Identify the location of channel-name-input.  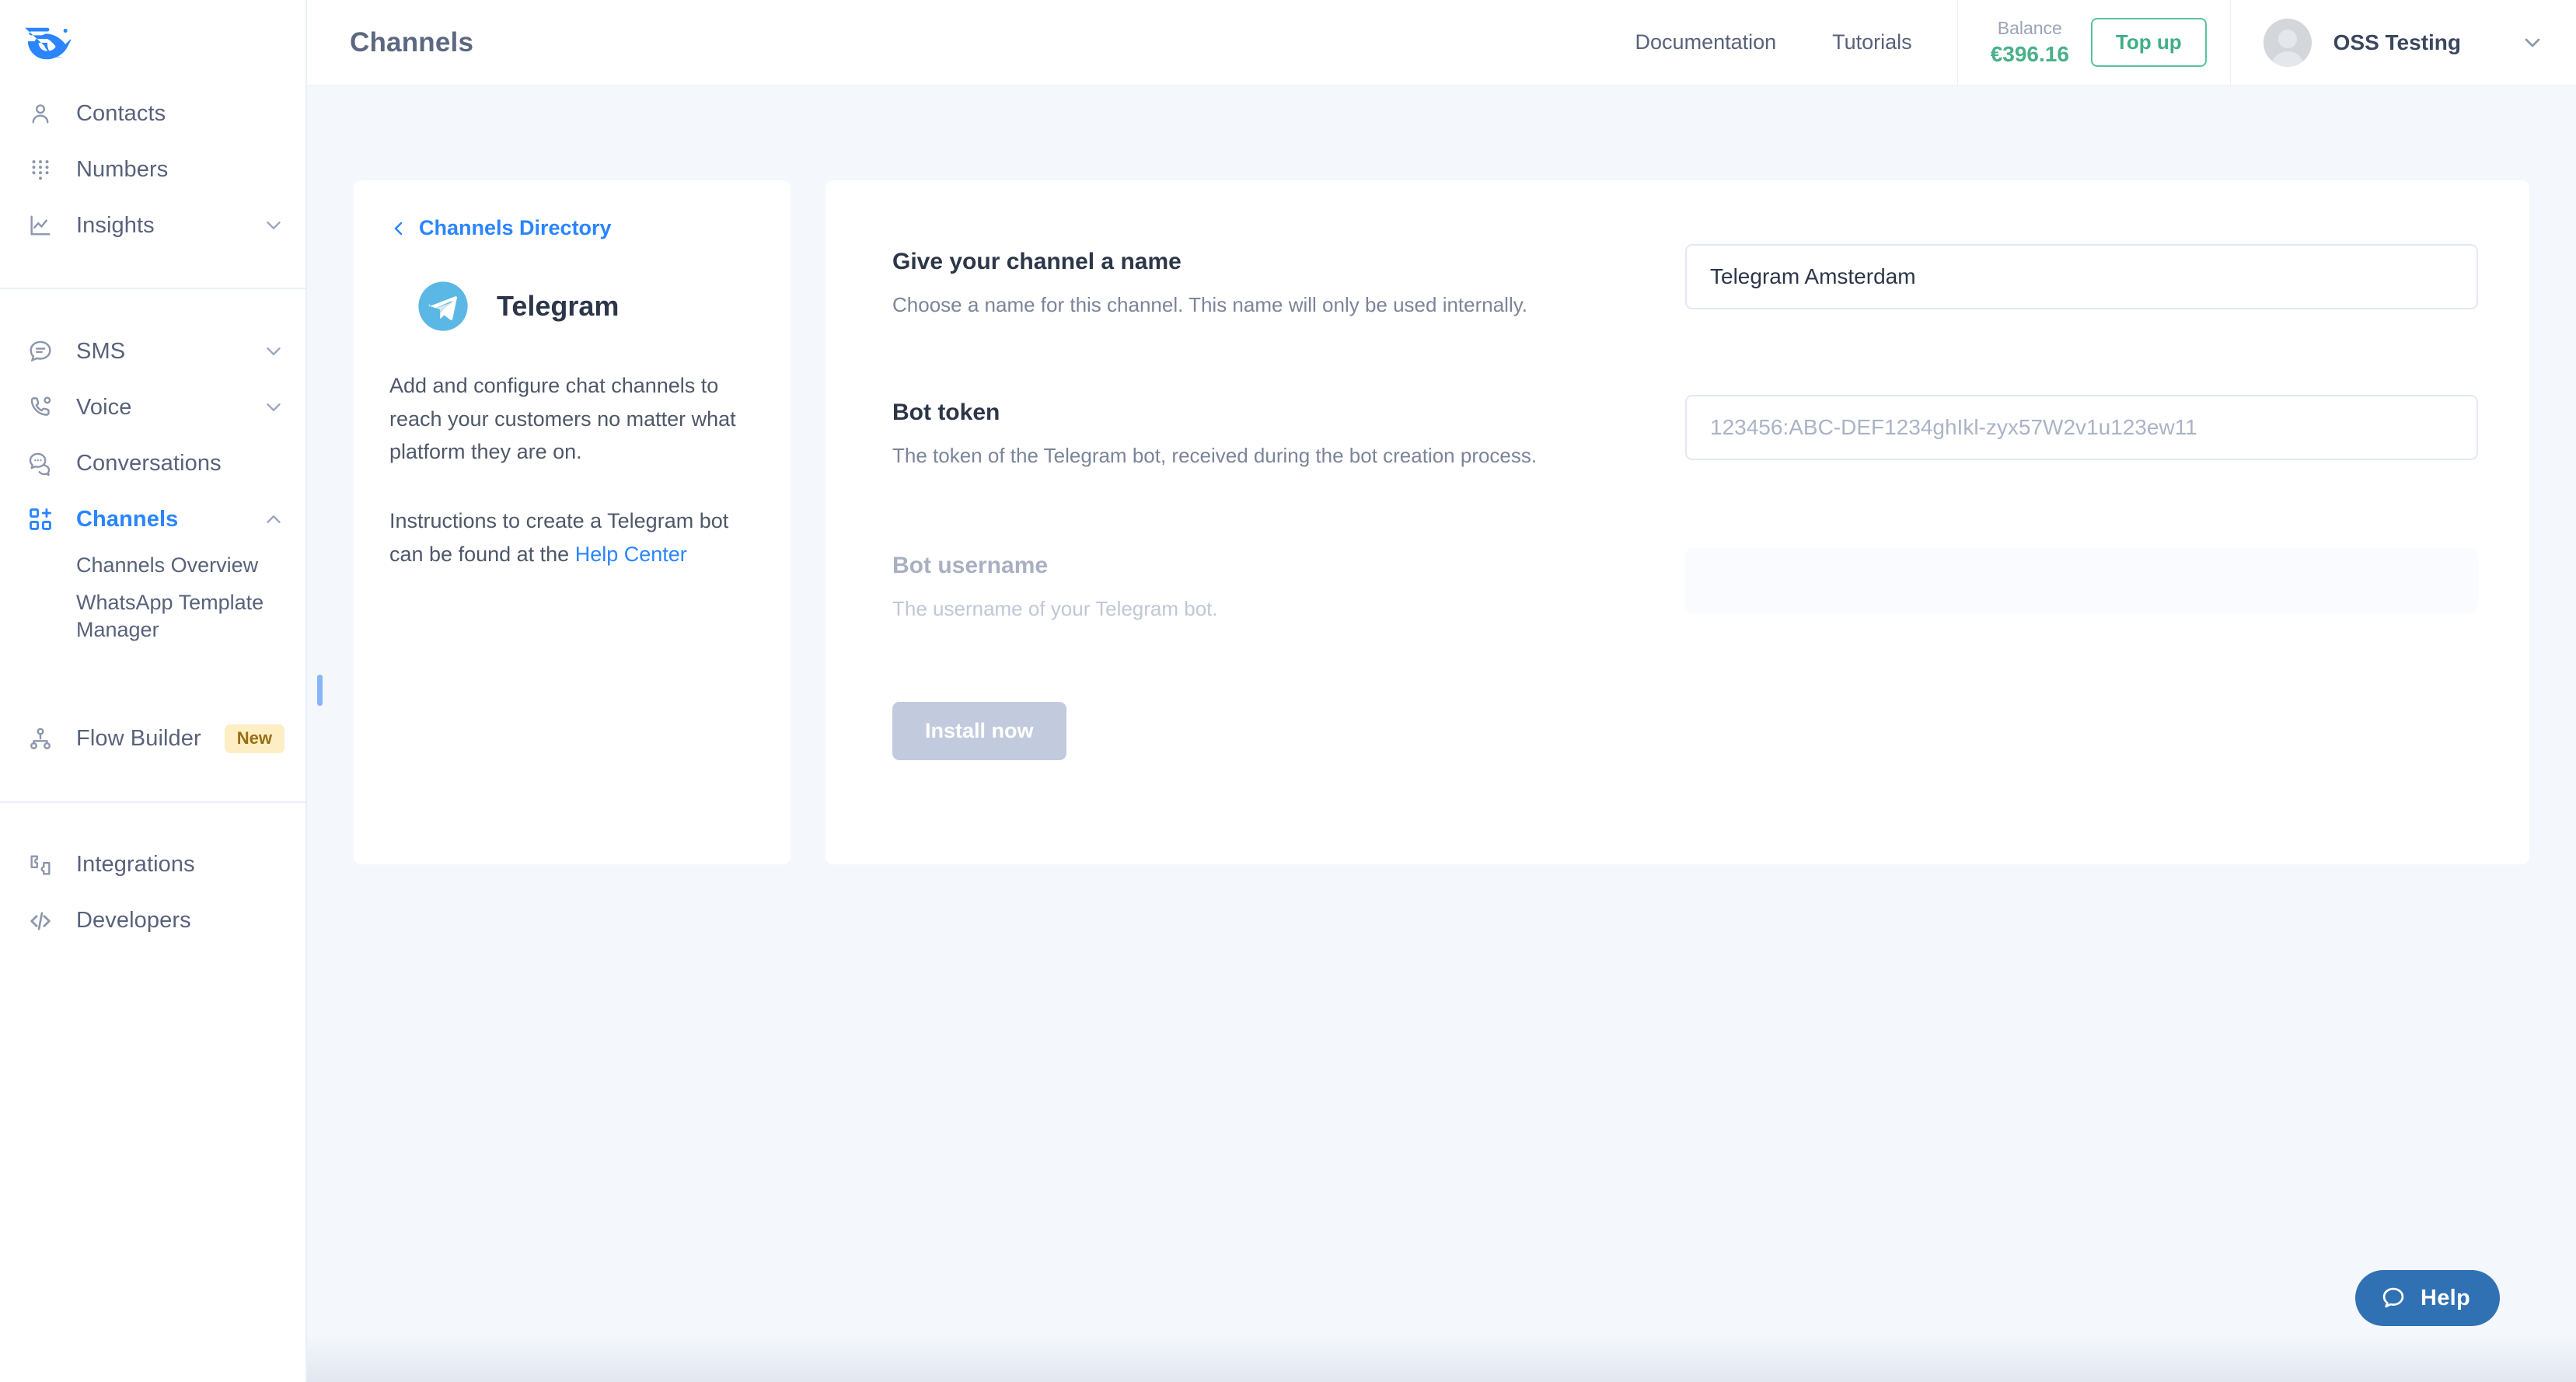
(2082, 276).